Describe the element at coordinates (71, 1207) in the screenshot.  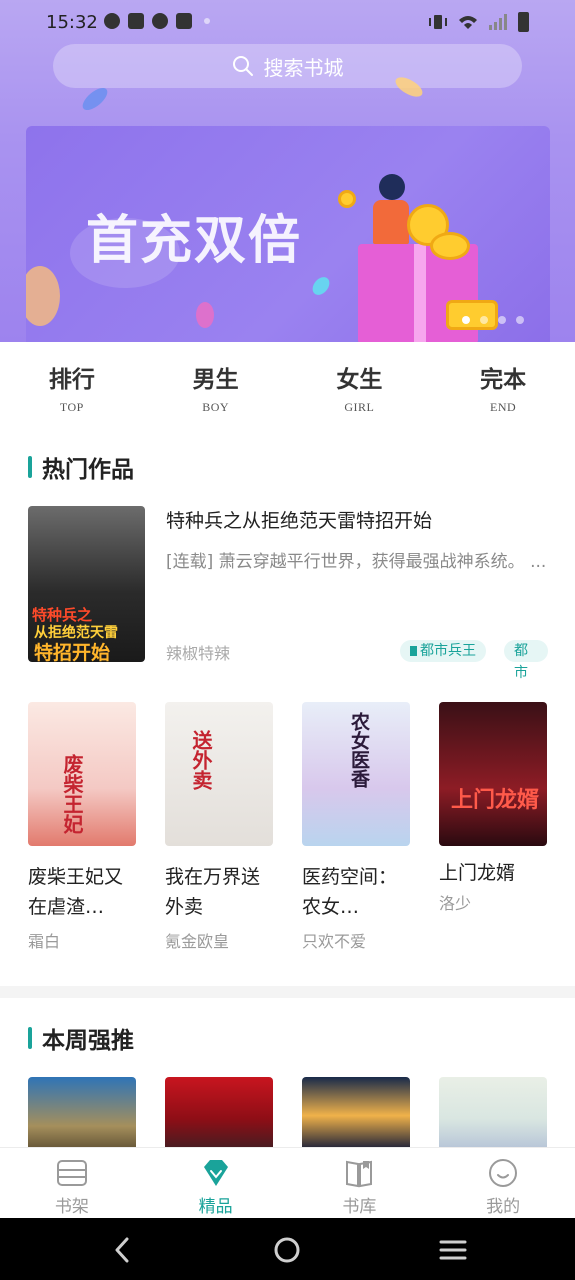
I see `tab-label: 书架` at that location.